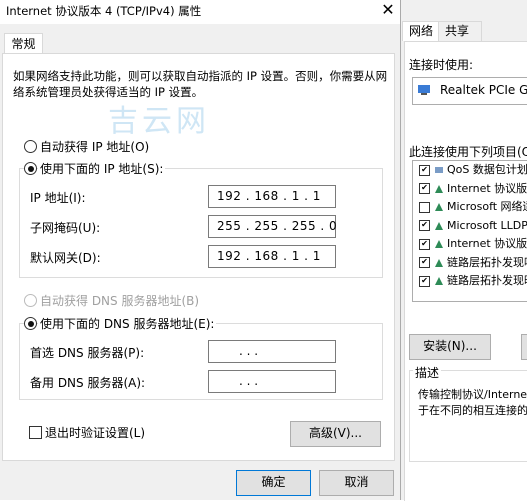 The height and width of the screenshot is (501, 527). Describe the element at coordinates (468, 152) in the screenshot. I see `items-label: 此连接使用下列项目(O):` at that location.